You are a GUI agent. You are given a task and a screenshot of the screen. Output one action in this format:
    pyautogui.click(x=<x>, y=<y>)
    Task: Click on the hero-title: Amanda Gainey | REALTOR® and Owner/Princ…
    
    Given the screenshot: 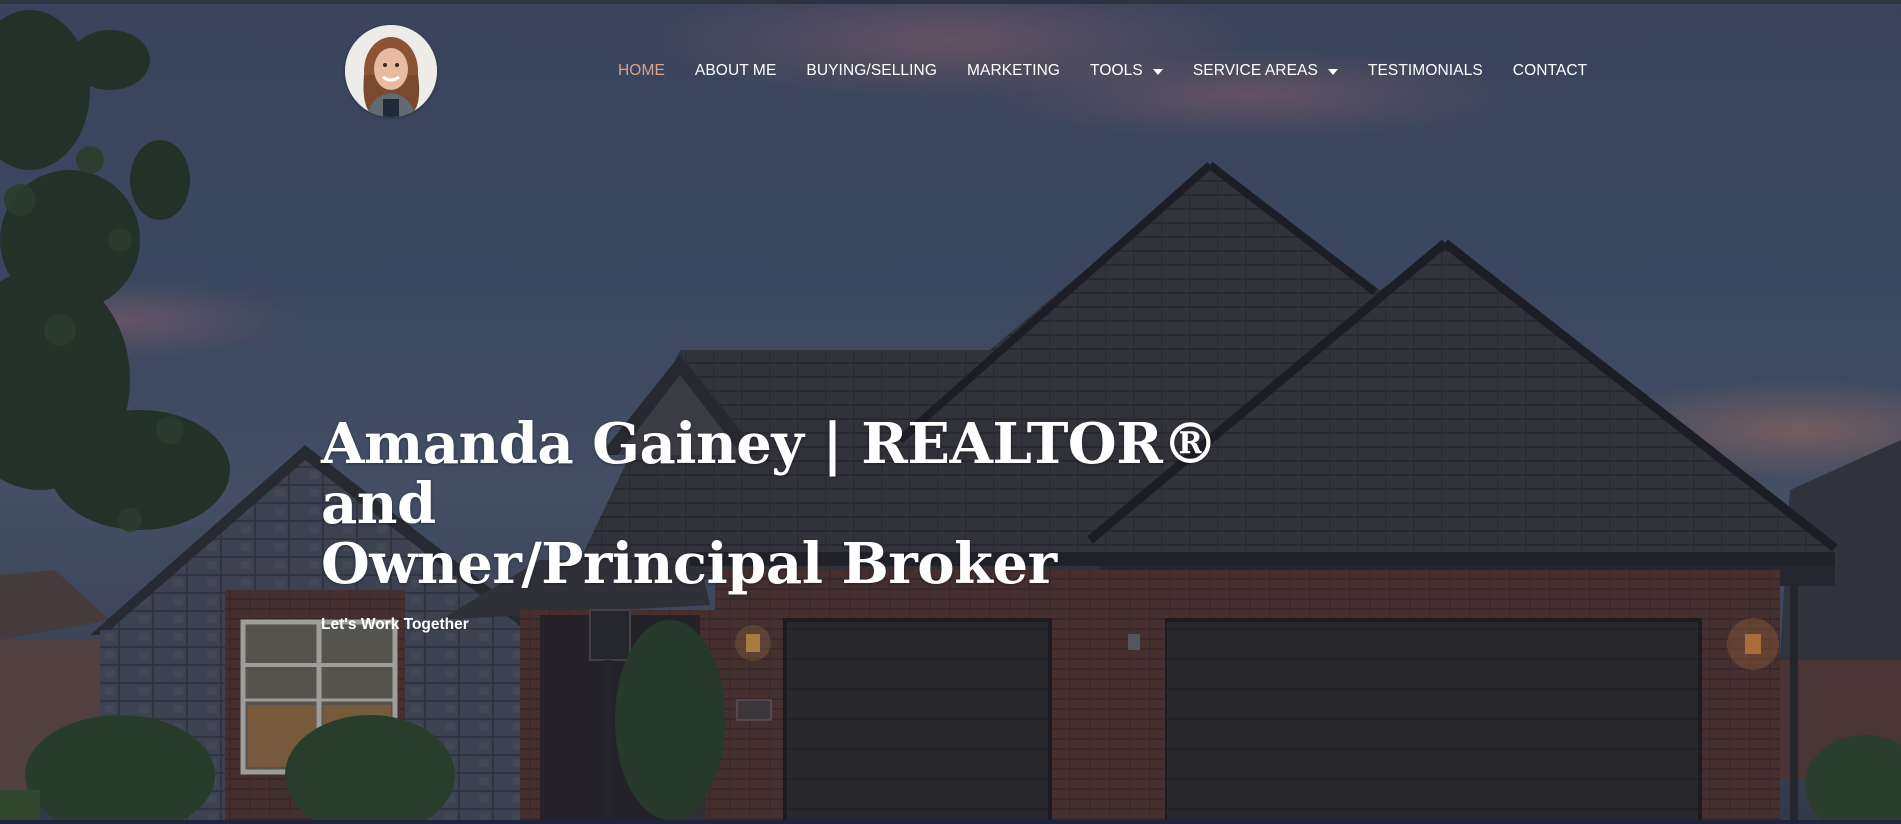 What is the action you would take?
    pyautogui.click(x=821, y=504)
    